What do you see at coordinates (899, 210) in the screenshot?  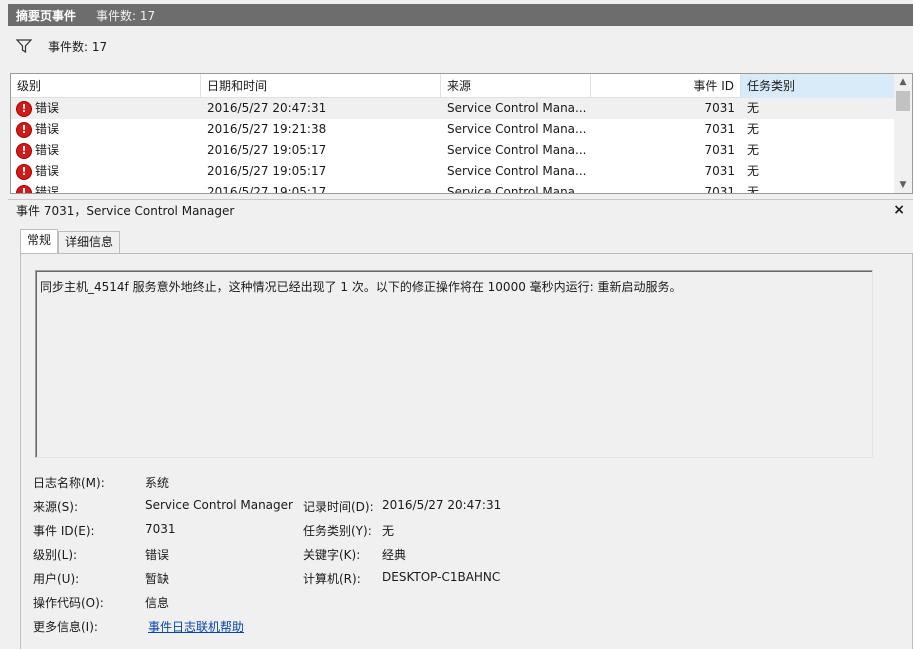 I see `close-icon: ×` at bounding box center [899, 210].